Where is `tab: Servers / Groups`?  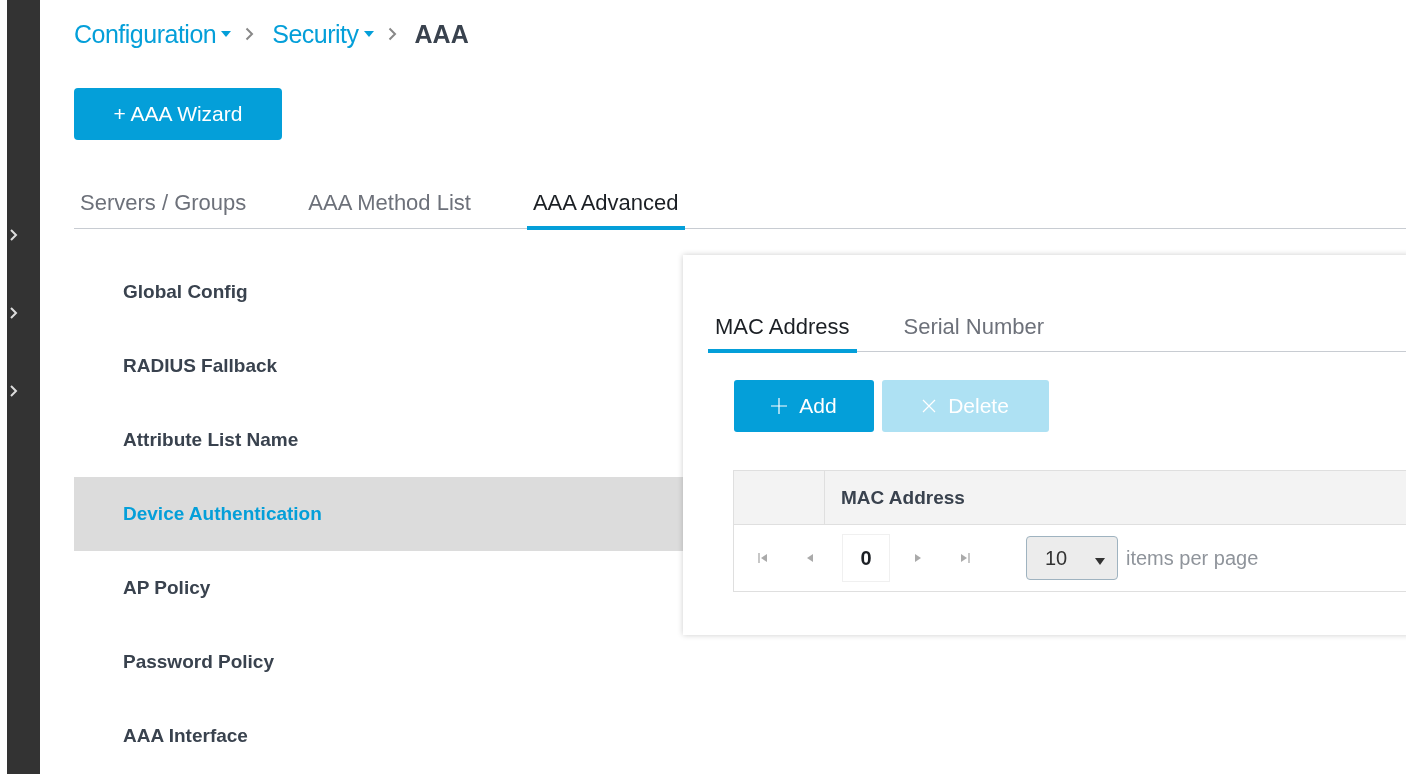 tab: Servers / Groups is located at coordinates (163, 207).